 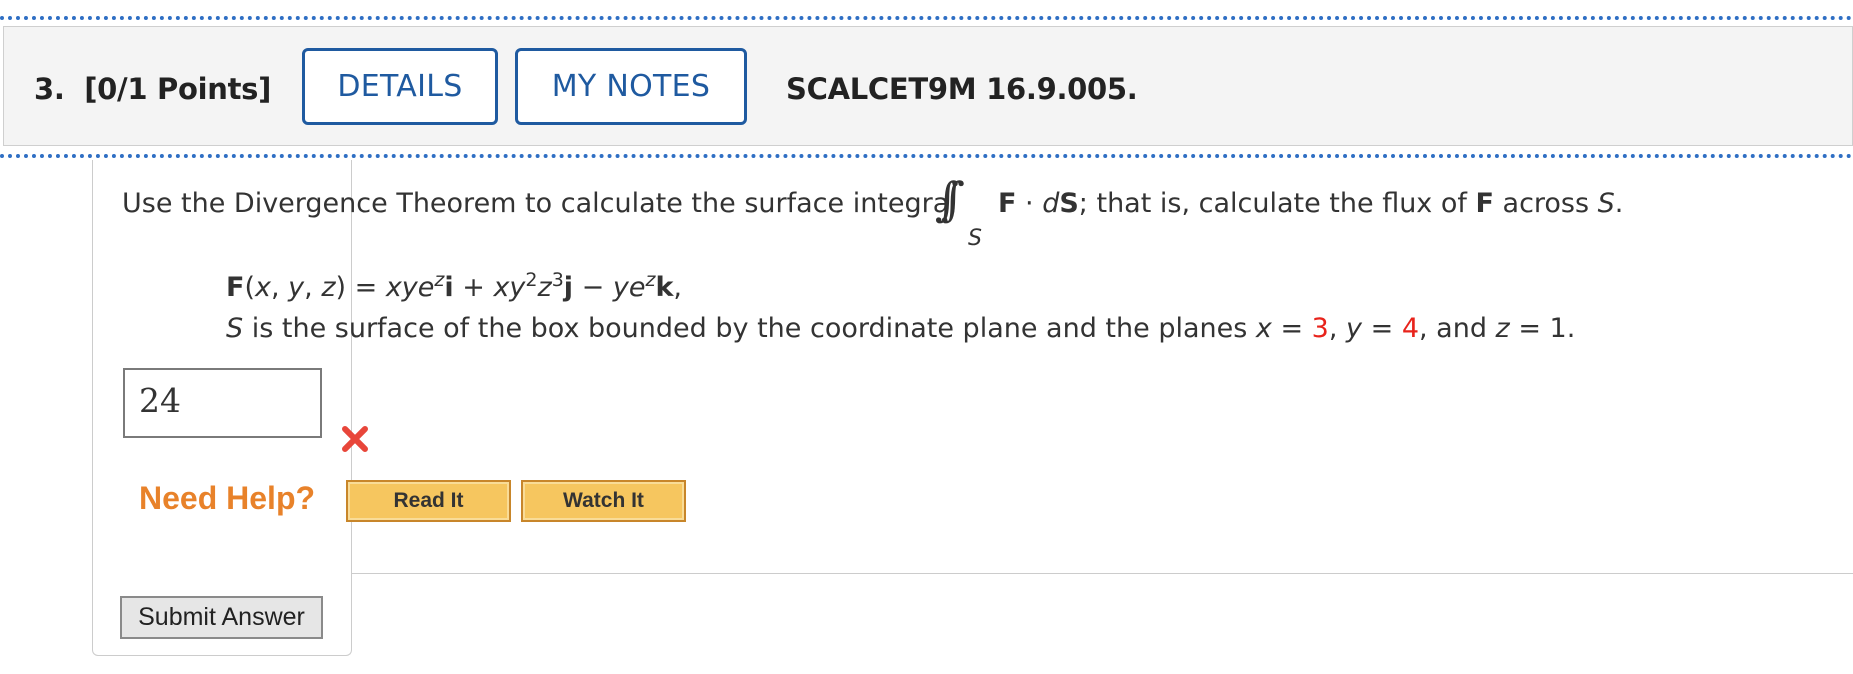 I want to click on prompt-text: ., so click(x=1619, y=203).